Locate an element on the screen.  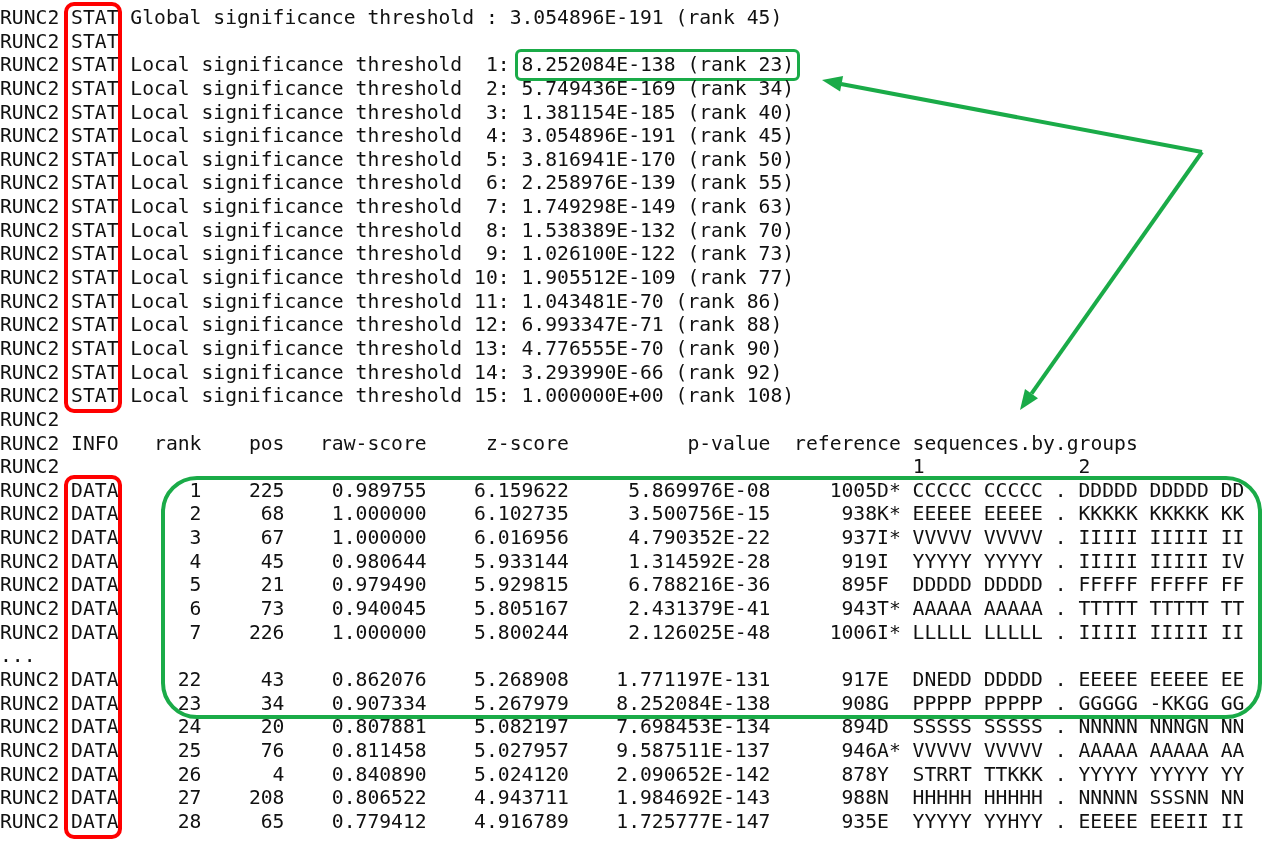
sequence-cell: DDDDD DDDDD is located at coordinates (977, 585).